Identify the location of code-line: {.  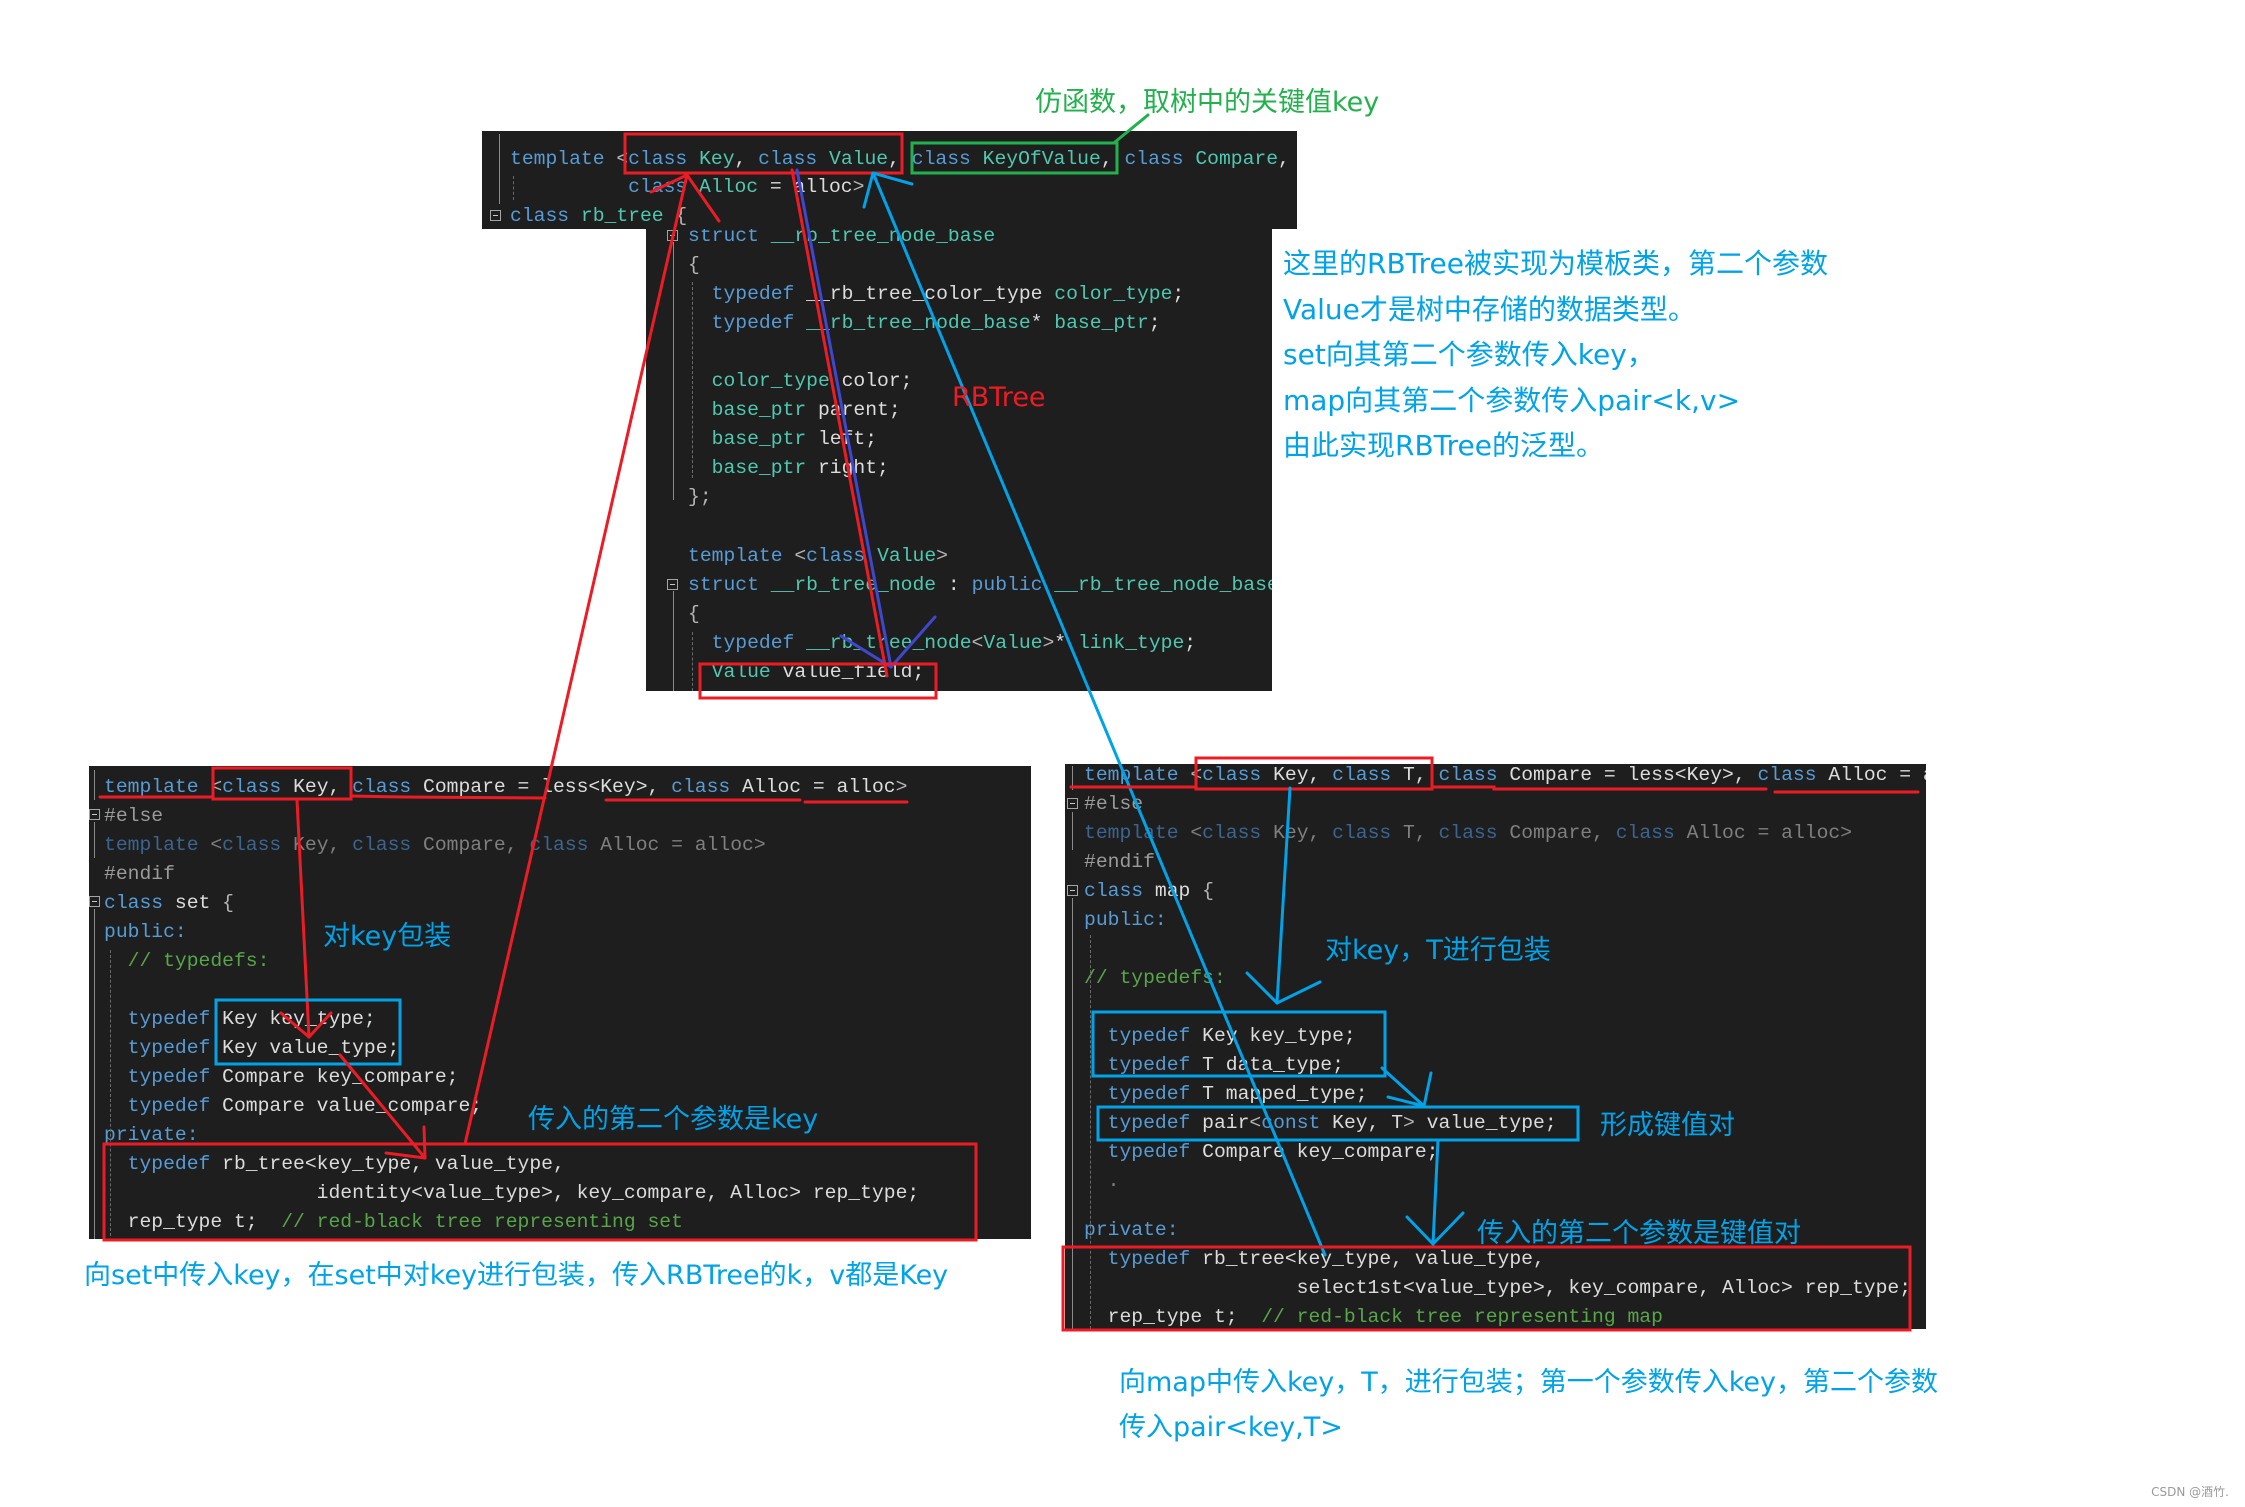
(980, 265).